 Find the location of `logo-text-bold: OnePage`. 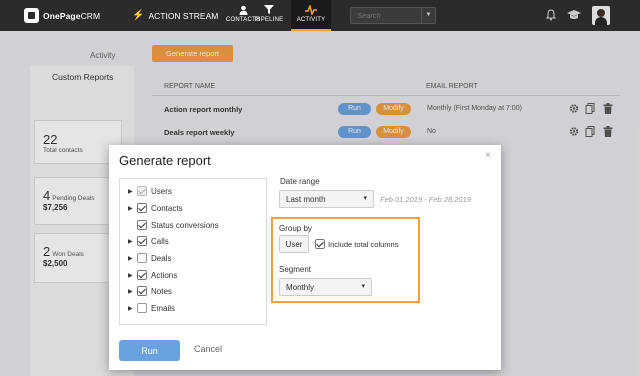

logo-text-bold: OnePage is located at coordinates (62, 15).